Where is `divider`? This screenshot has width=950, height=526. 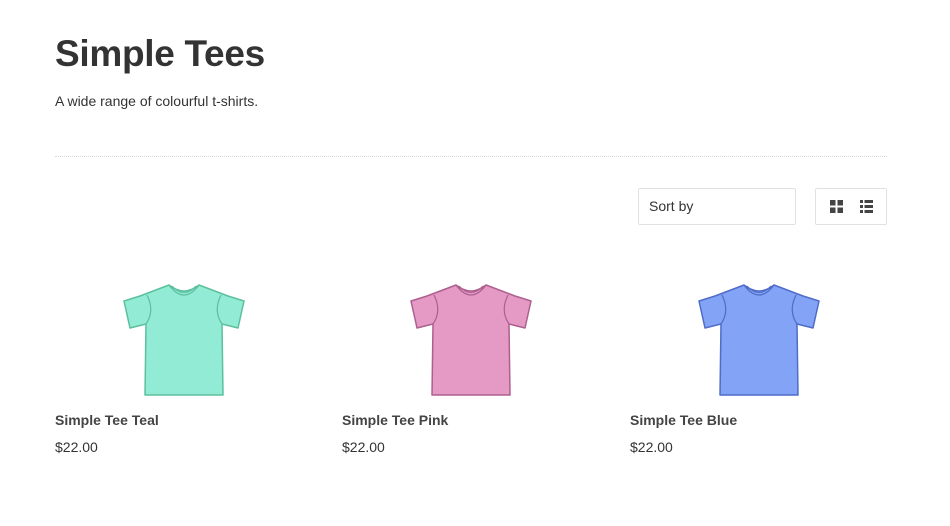 divider is located at coordinates (471, 156).